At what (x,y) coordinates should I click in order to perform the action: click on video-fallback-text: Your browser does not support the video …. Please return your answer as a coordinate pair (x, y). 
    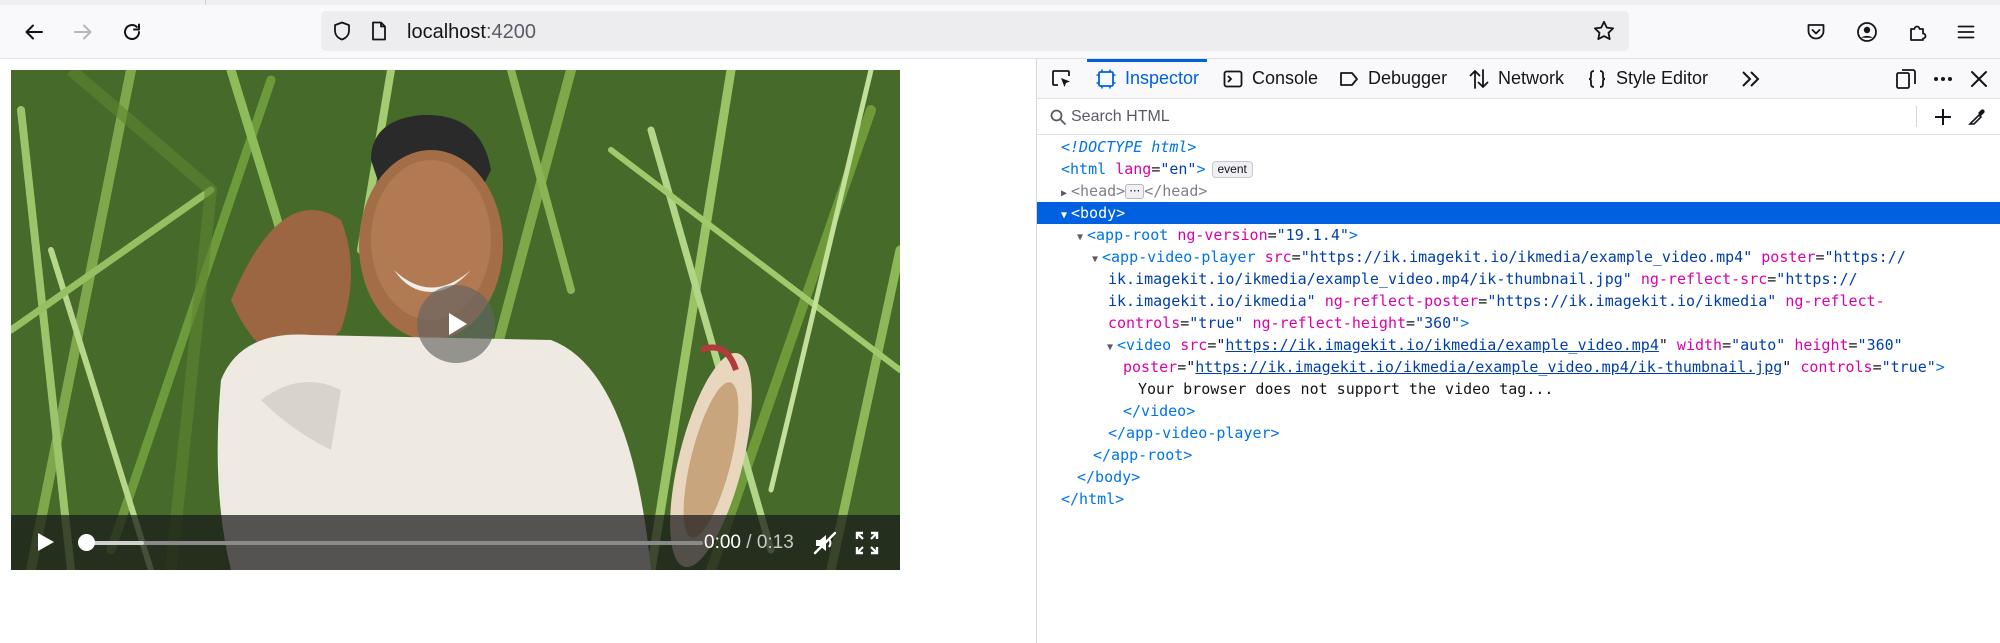
    Looking at the image, I should click on (1346, 389).